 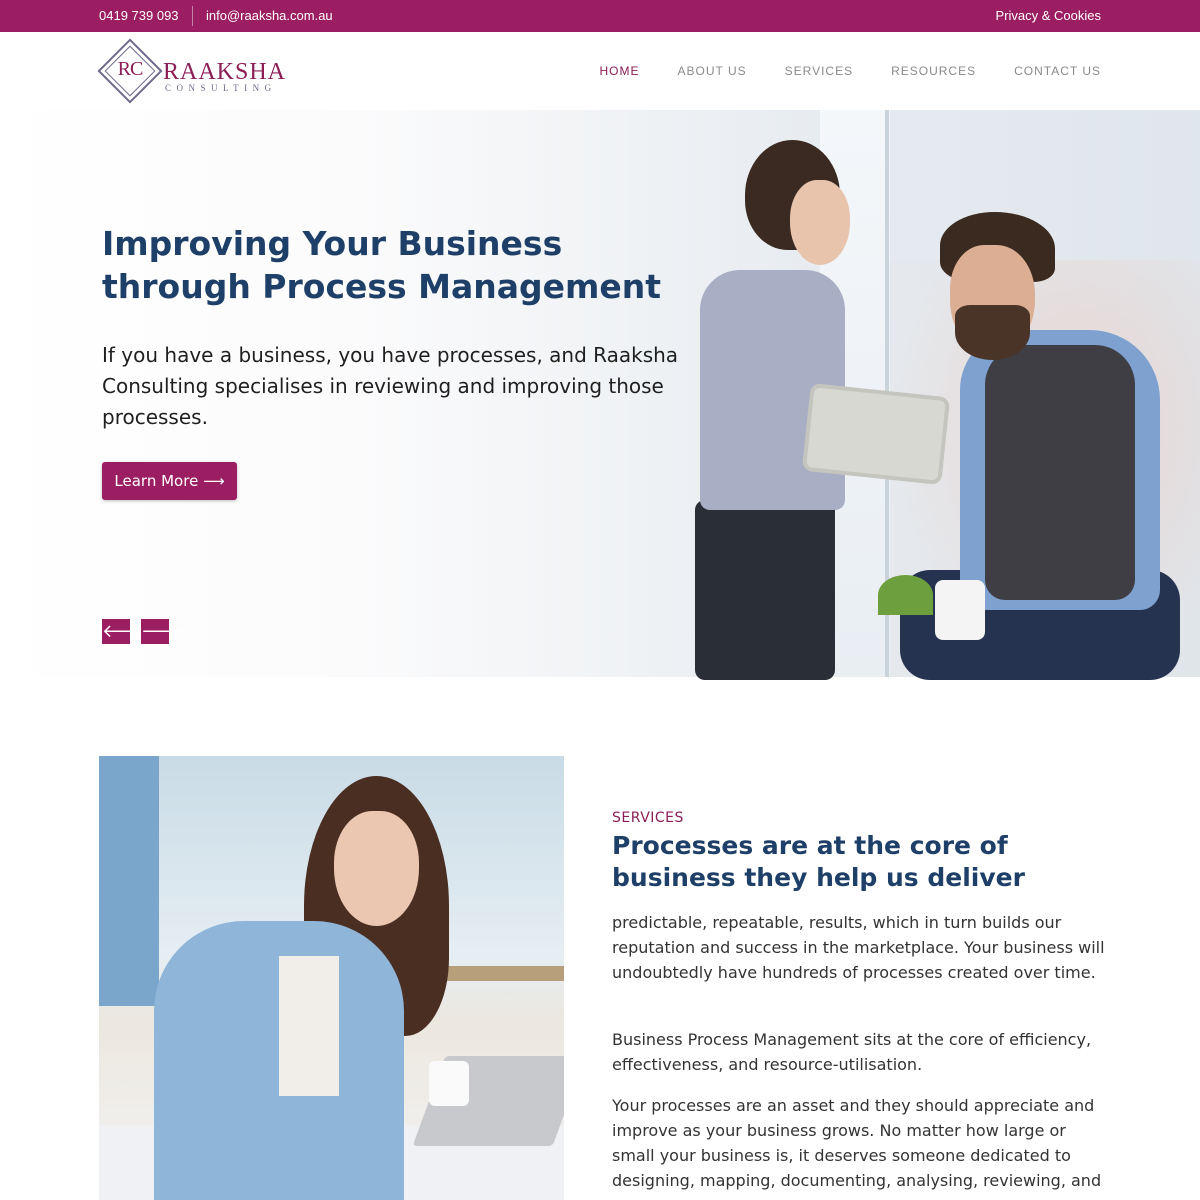 What do you see at coordinates (1057, 71) in the screenshot?
I see `nav-contact-us: CONTACT US` at bounding box center [1057, 71].